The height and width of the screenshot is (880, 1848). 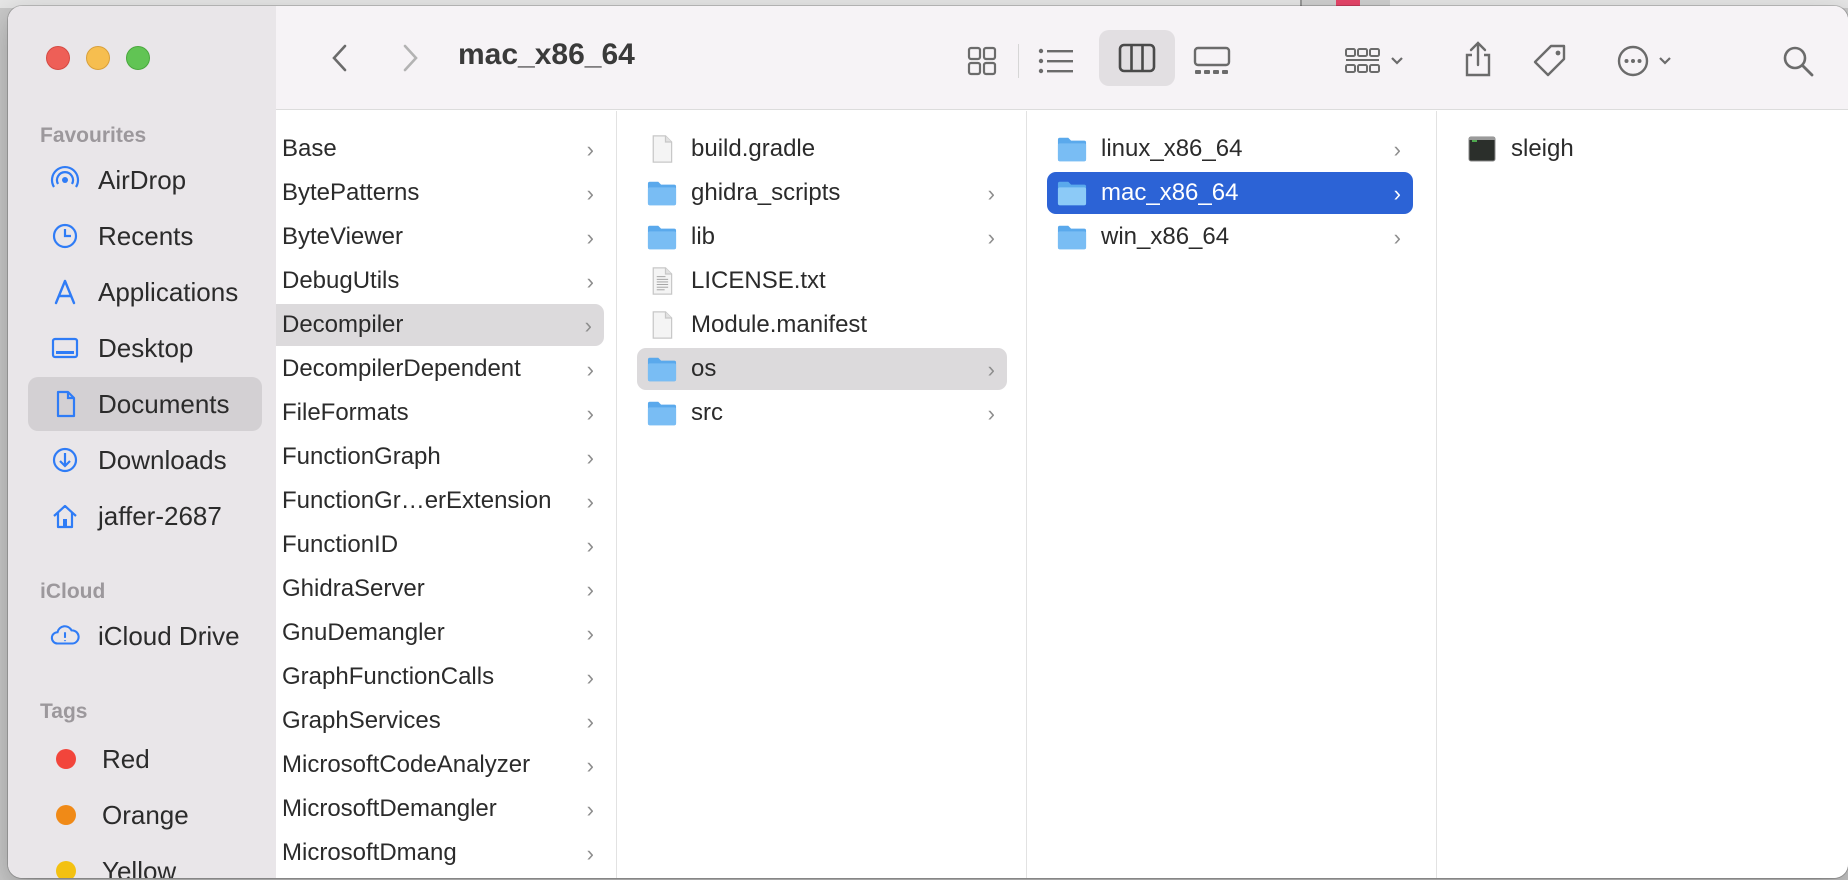 I want to click on item-name: DebugUtils, so click(x=341, y=280).